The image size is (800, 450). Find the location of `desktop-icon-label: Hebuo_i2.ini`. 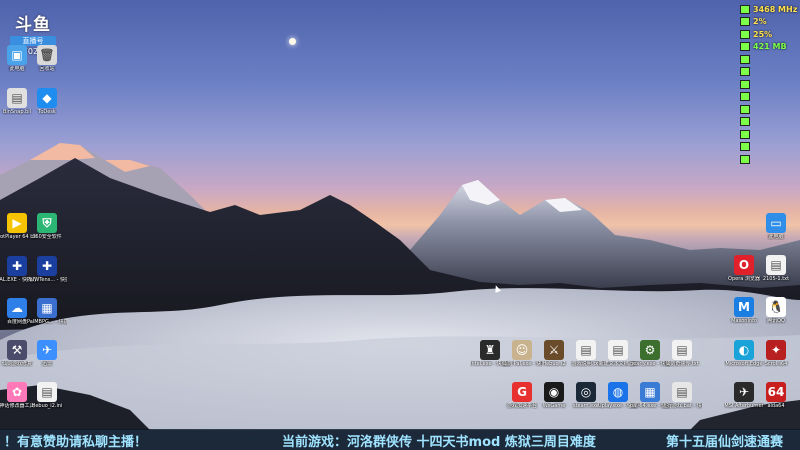

desktop-icon-label: Hebuo_i2.ini is located at coordinates (47, 406).